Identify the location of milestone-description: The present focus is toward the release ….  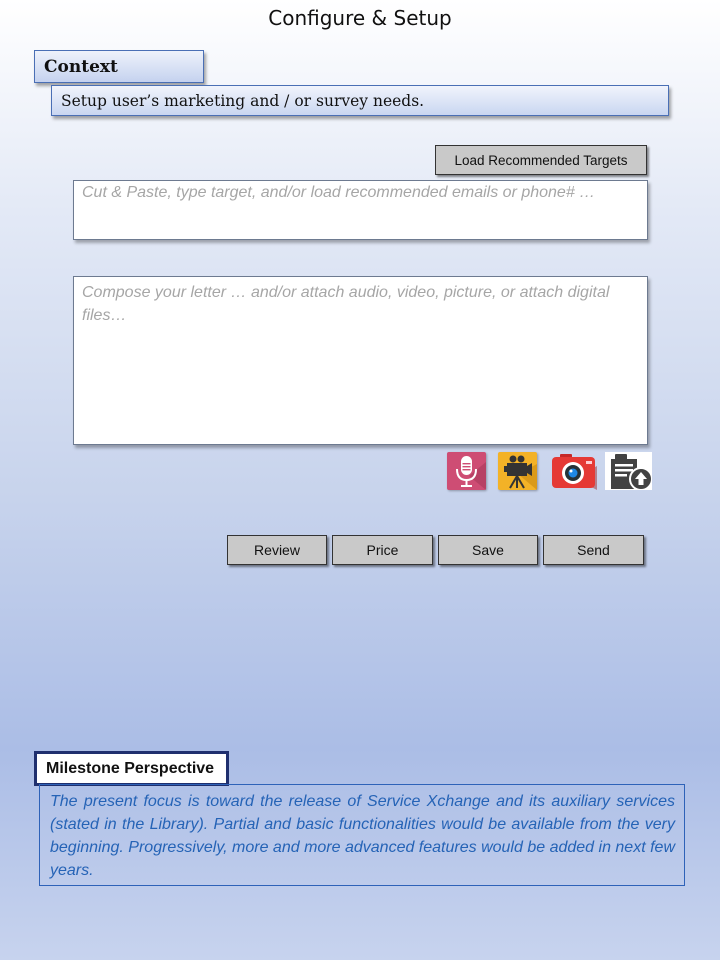
(362, 835).